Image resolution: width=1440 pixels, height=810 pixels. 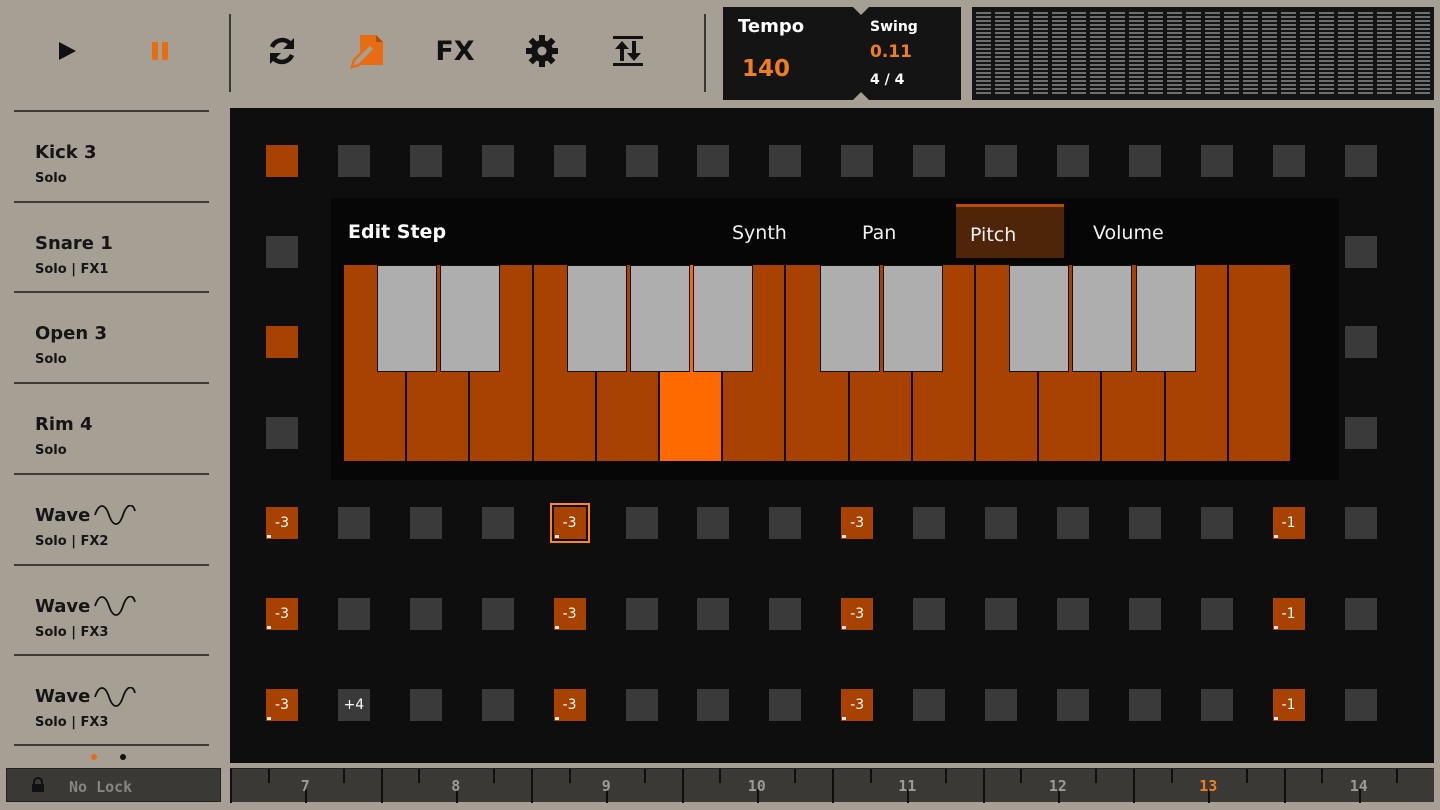 What do you see at coordinates (111, 336) in the screenshot?
I see `track-item: Open 3 Solo` at bounding box center [111, 336].